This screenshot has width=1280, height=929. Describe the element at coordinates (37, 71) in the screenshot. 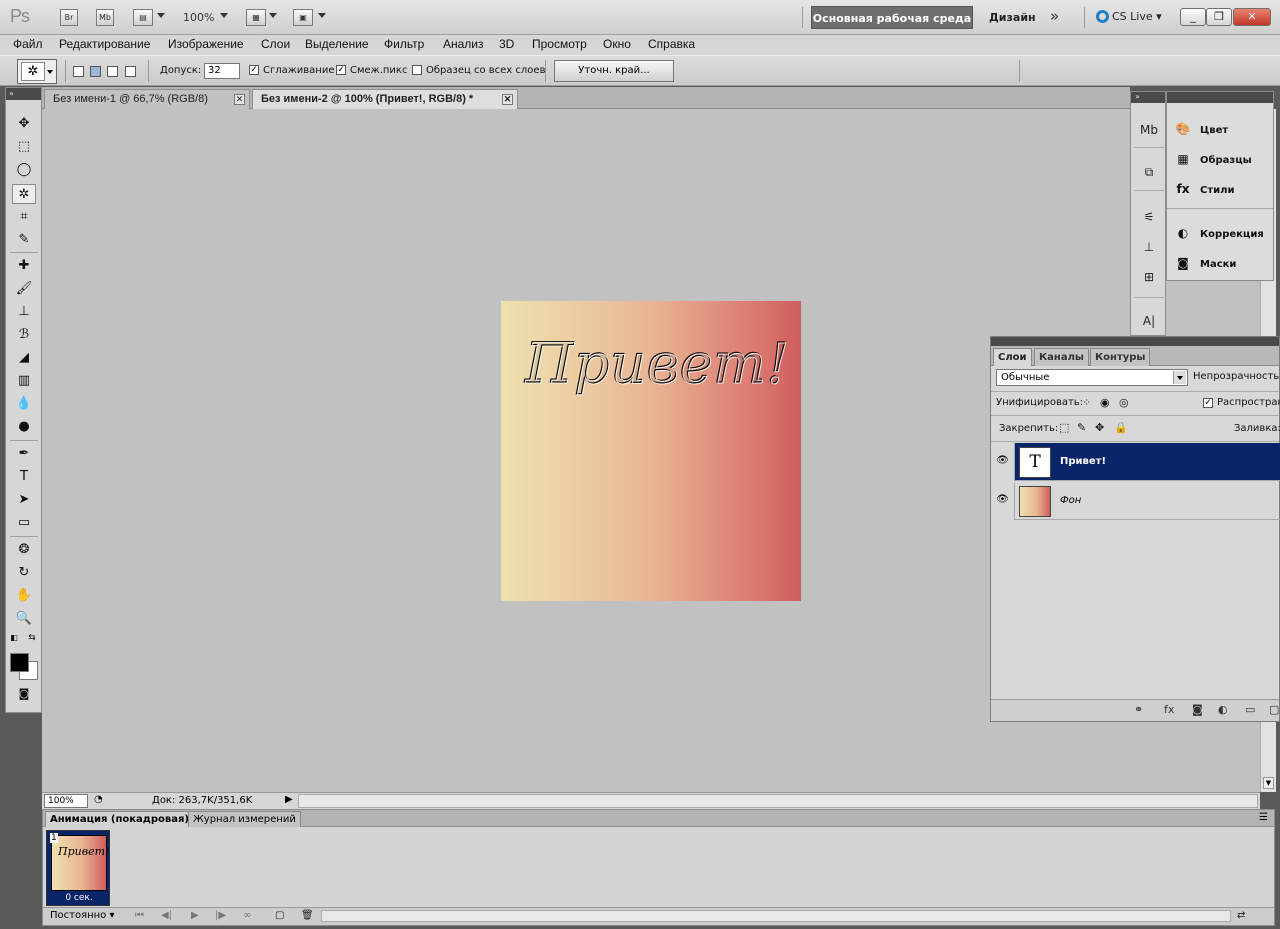

I see `tool-preset-picker: ✲` at that location.